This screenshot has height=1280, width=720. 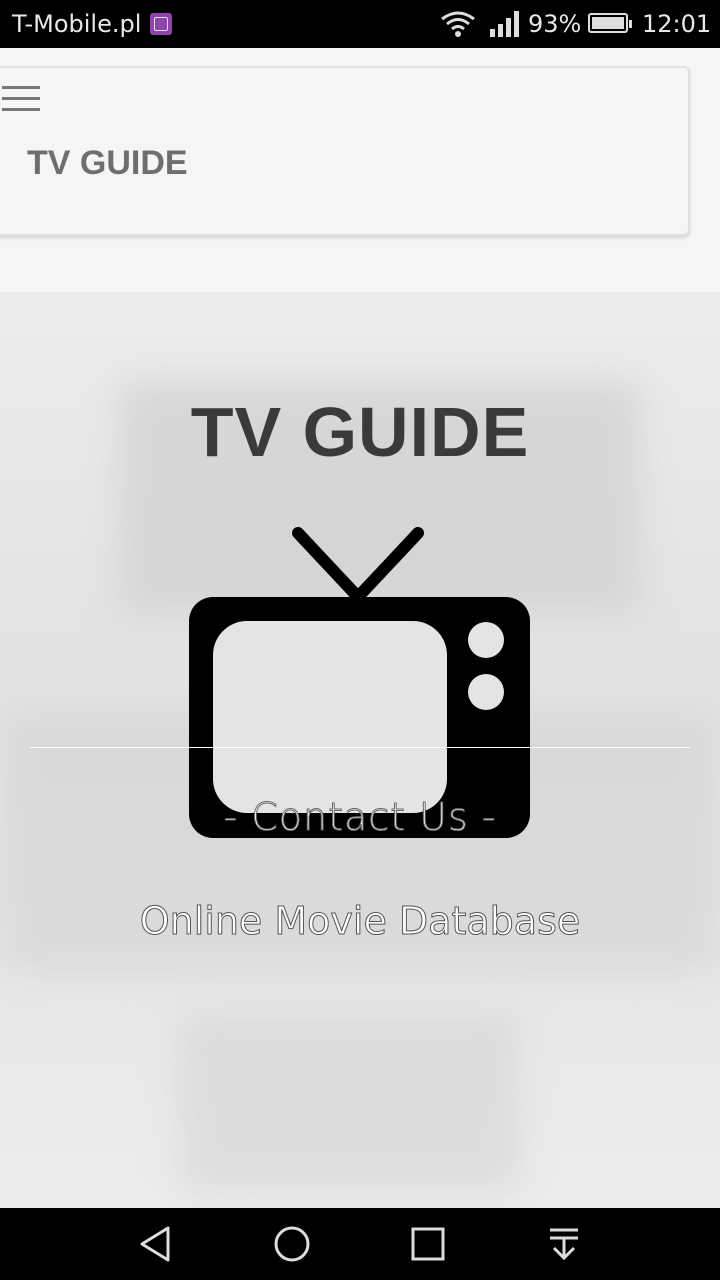 I want to click on header-title: TV GUIDE, so click(x=107, y=163).